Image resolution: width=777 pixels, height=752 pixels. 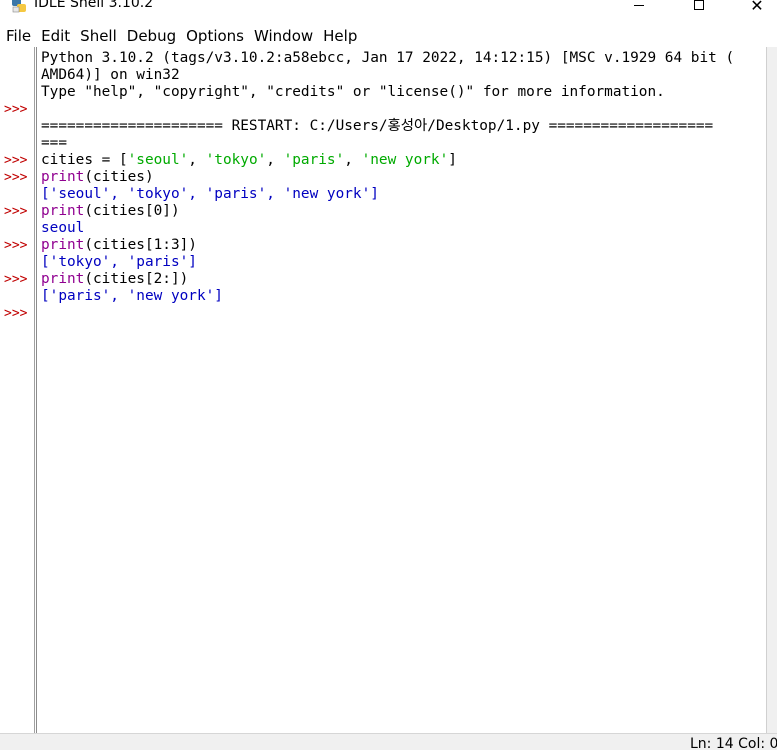 I want to click on minimize-icon, so click(x=639, y=5).